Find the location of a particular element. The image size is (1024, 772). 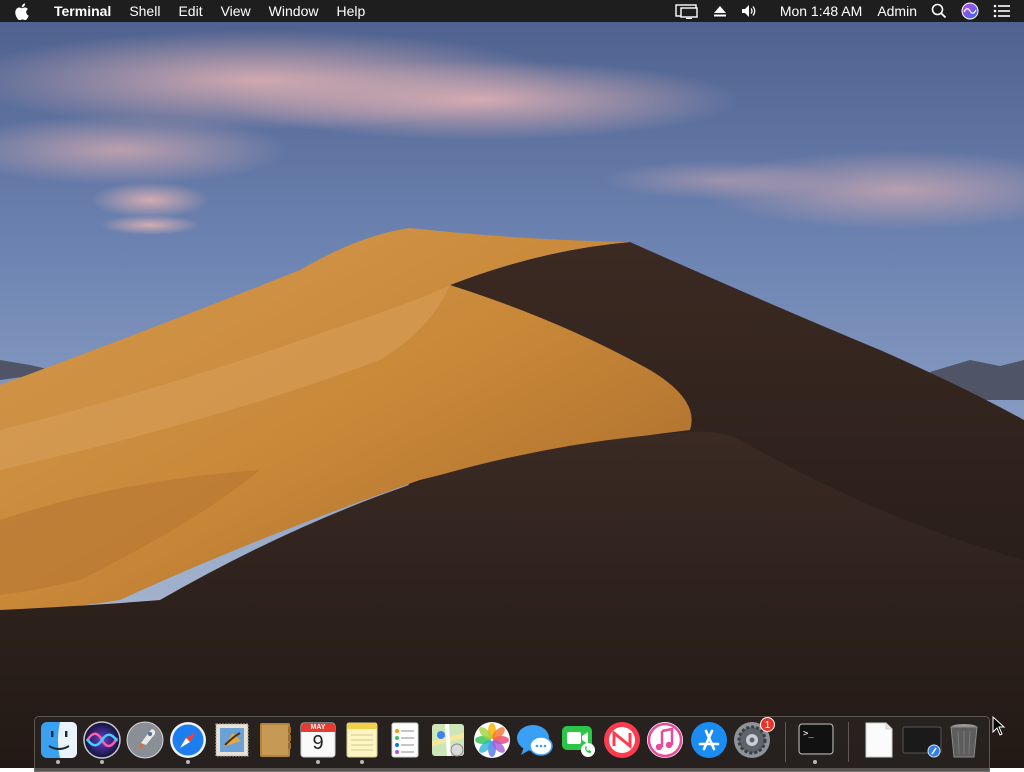

calendar-icon: MAY 9 is located at coordinates (318, 740).